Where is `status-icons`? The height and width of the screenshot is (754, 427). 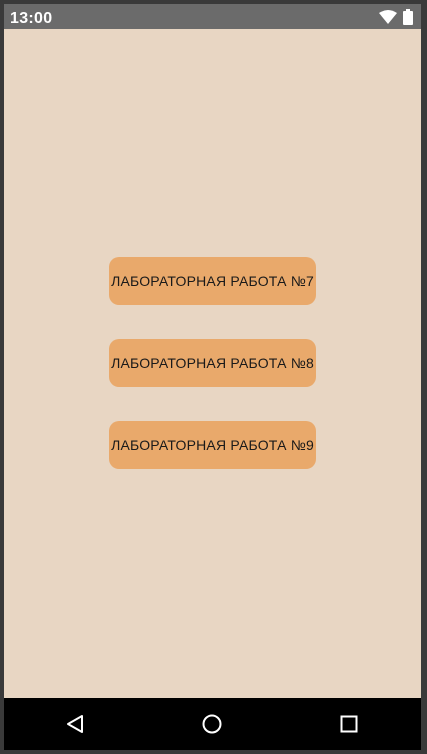
status-icons is located at coordinates (396, 19).